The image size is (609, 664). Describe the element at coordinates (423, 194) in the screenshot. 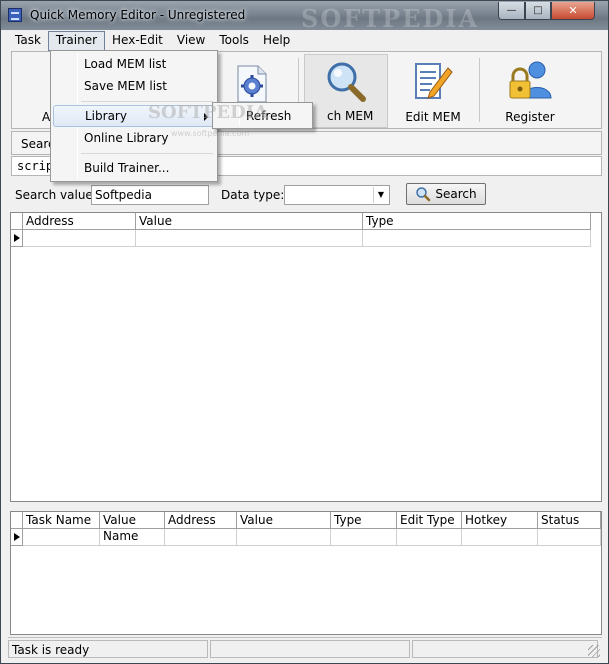

I see `search-icon` at that location.